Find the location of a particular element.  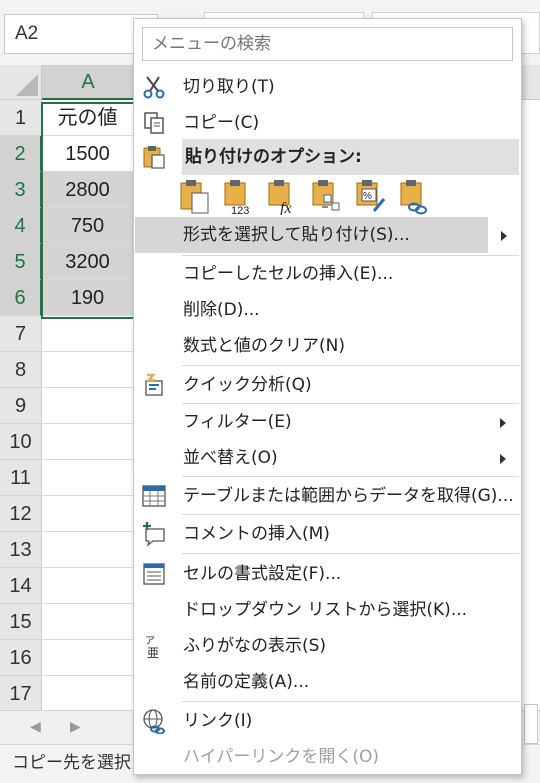

row-header: 17 is located at coordinates (21, 694).